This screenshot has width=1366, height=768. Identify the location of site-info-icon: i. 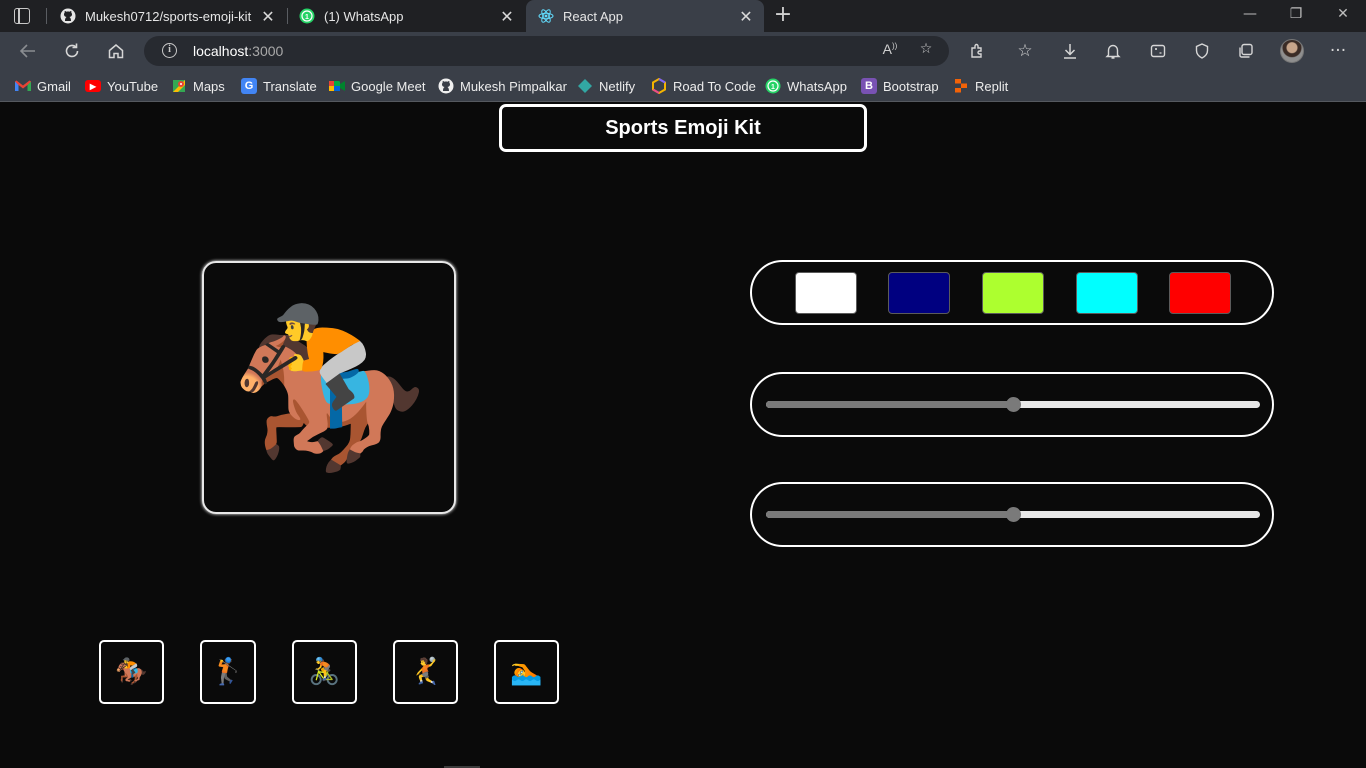
(169, 50).